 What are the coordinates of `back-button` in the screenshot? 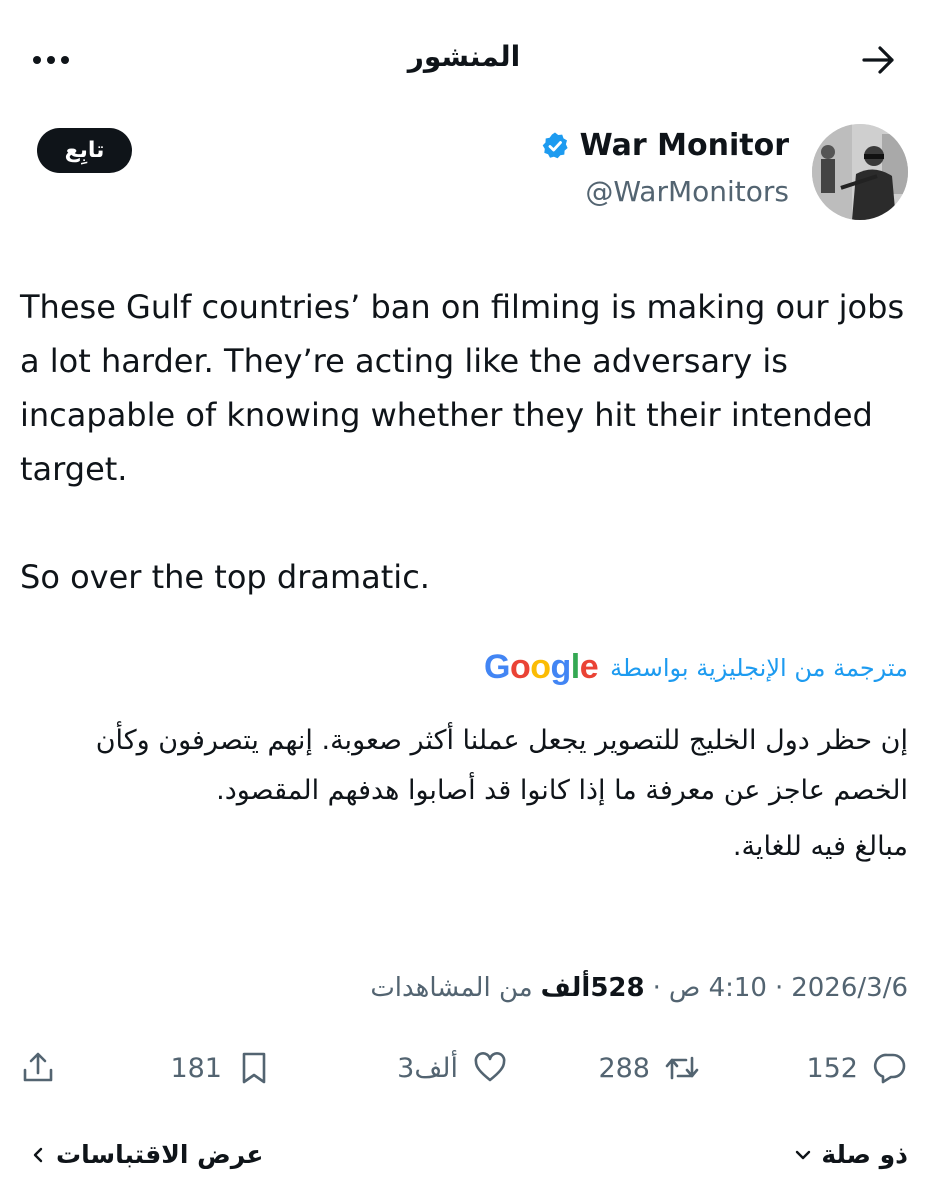 It's located at (878, 60).